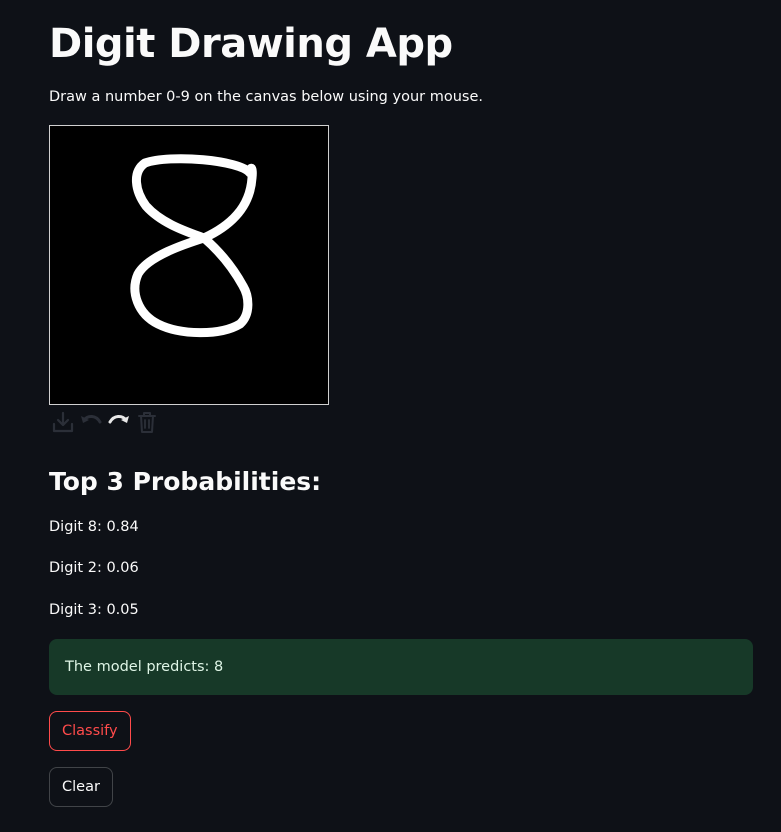 Image resolution: width=781 pixels, height=832 pixels. I want to click on probability-item: Digit 2: 0.06, so click(94, 568).